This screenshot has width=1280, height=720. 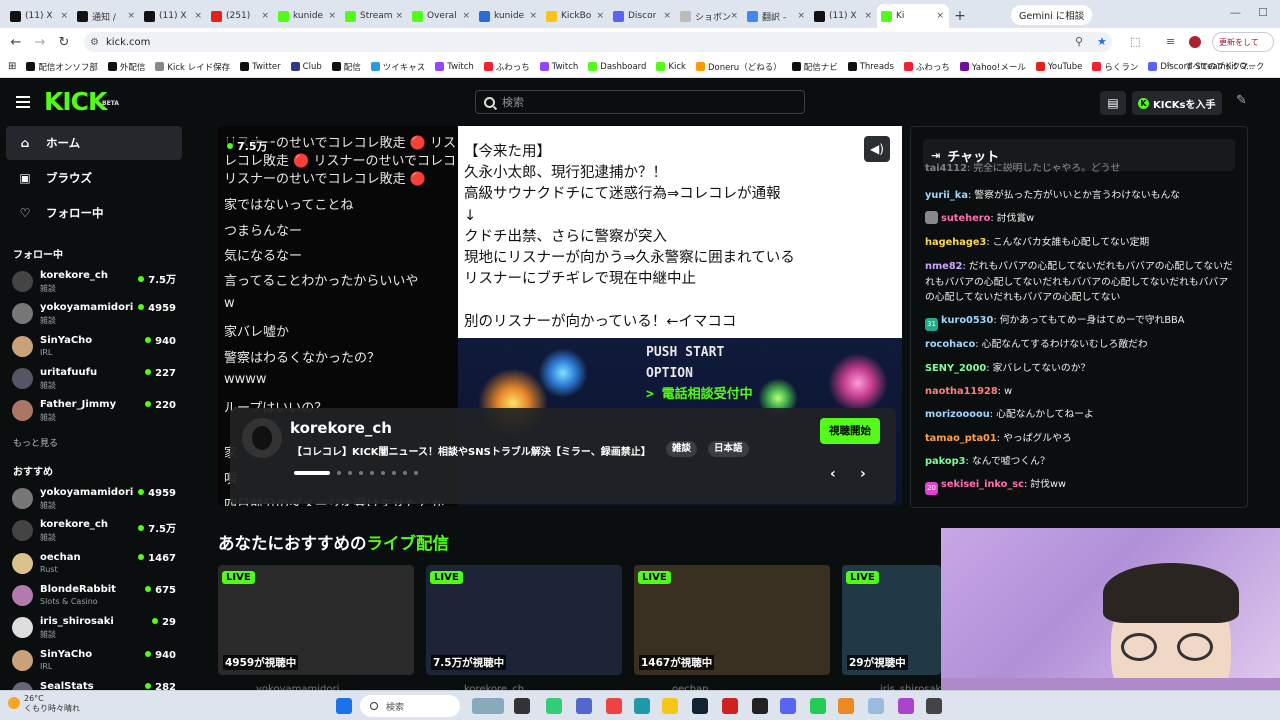 I want to click on forward-icon: →, so click(x=40, y=42).